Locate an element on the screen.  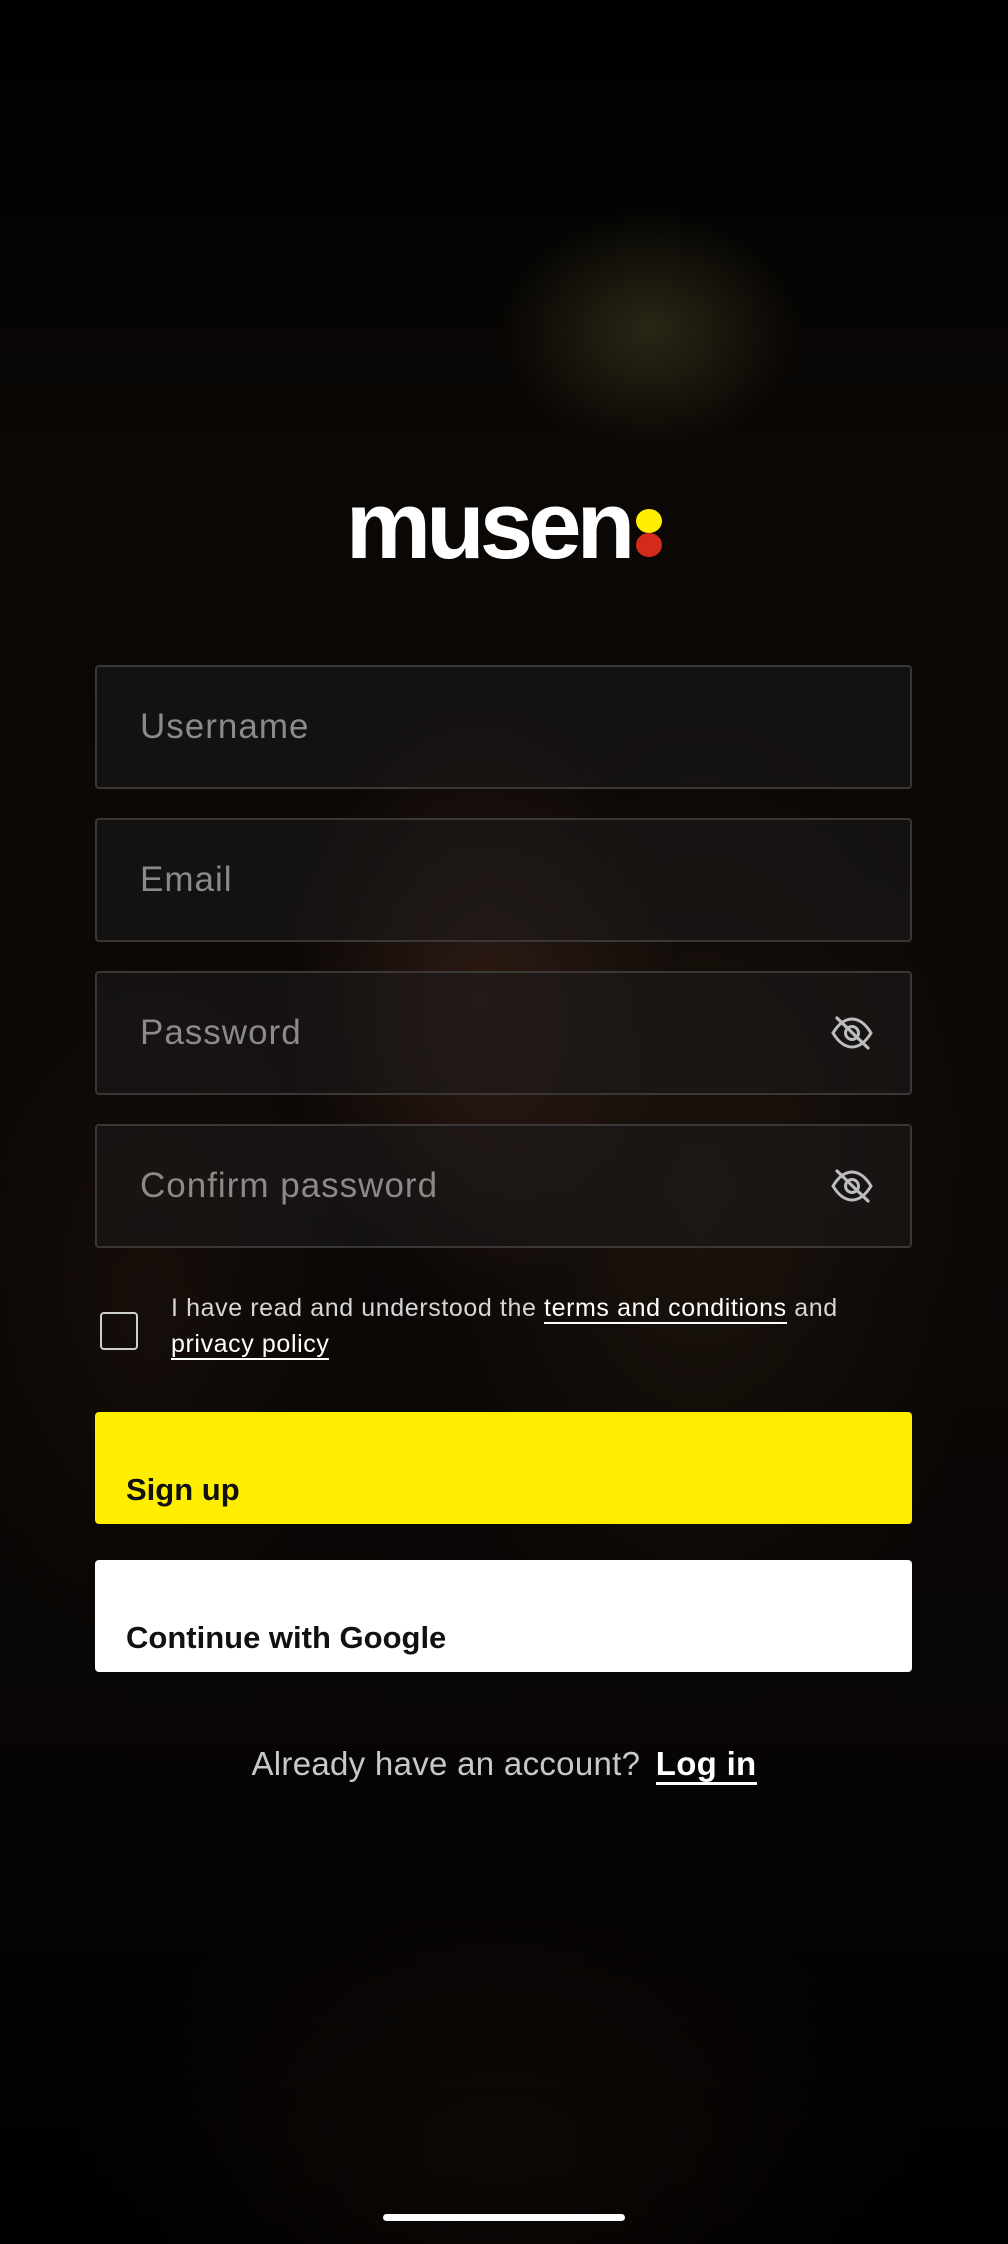
username-field is located at coordinates (503, 727).